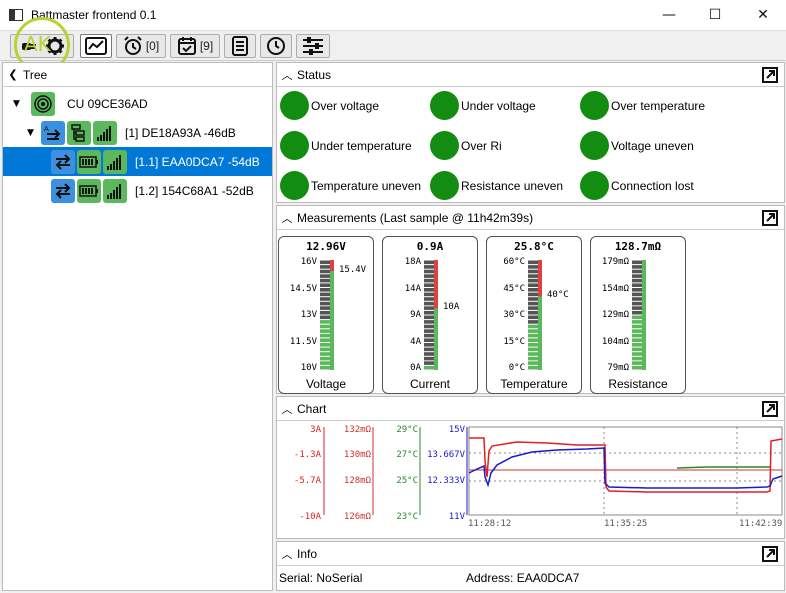 This screenshot has height=593, width=786. What do you see at coordinates (94, 15) in the screenshot?
I see `window-title: Battmaster frontend 0.1` at bounding box center [94, 15].